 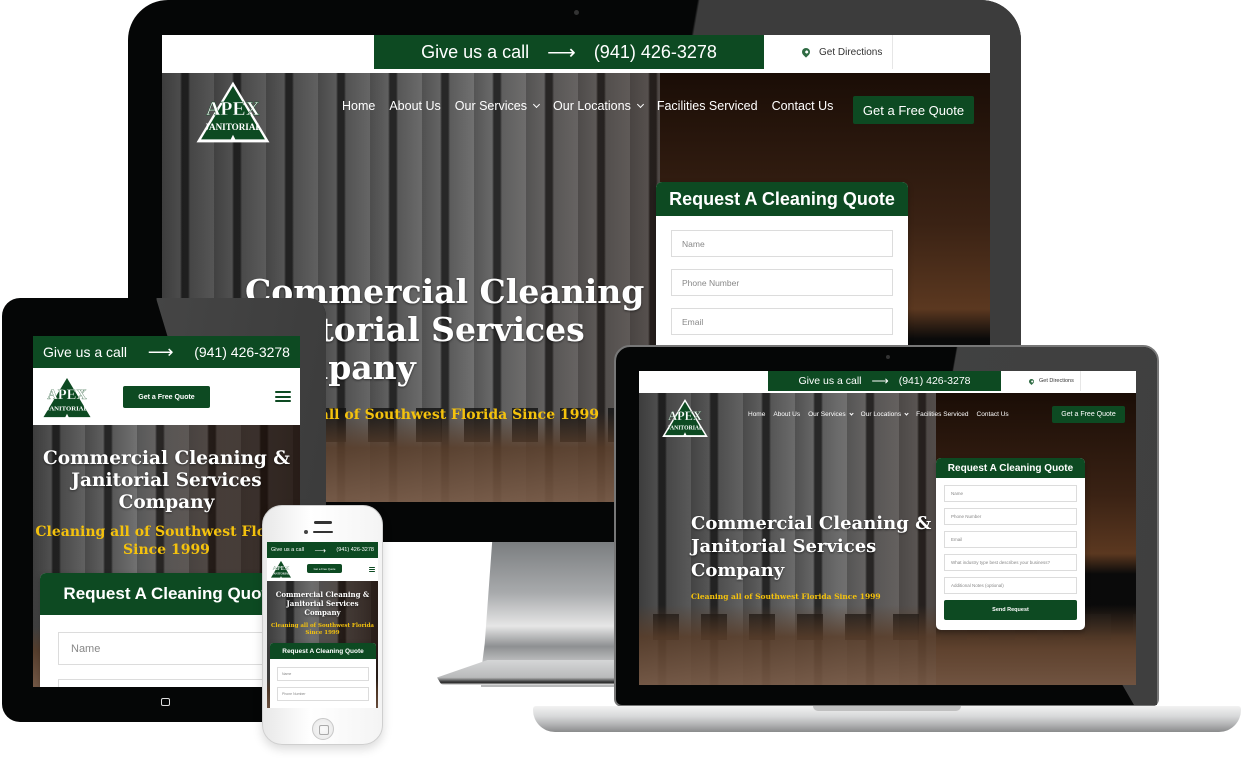 I want to click on monitor-camera-icon, so click(x=576, y=12).